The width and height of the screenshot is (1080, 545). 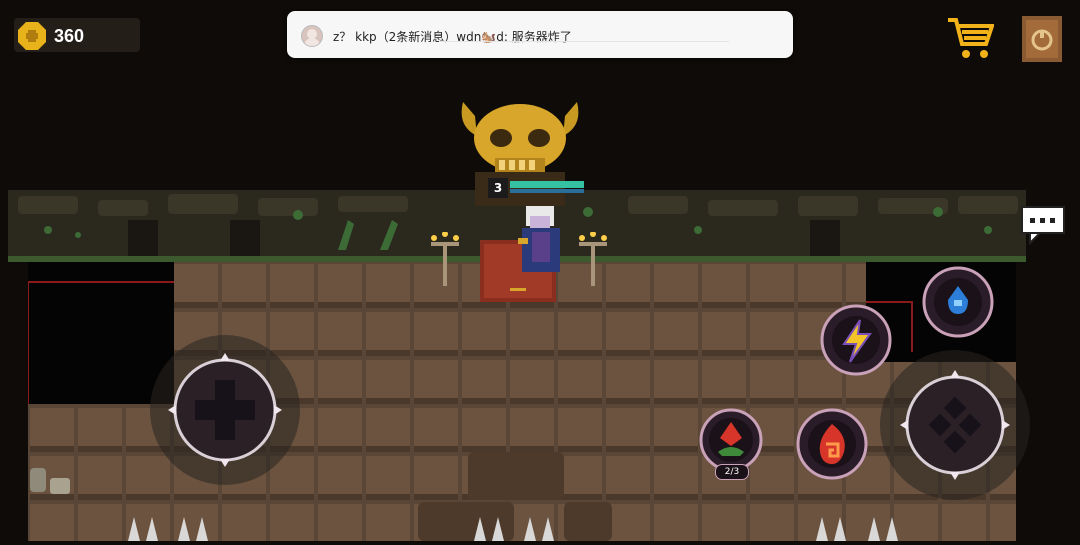 I want to click on dpad-icon, so click(x=225, y=410).